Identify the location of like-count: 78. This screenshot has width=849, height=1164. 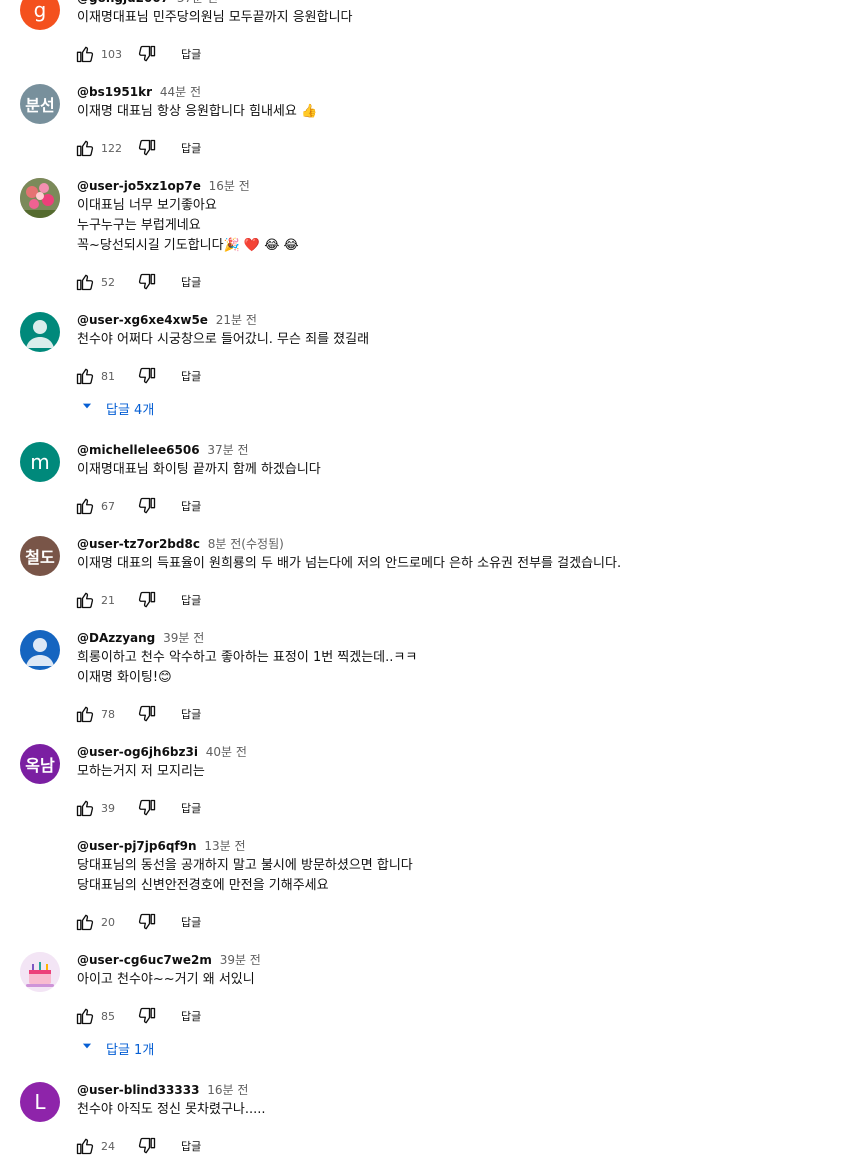
(108, 714).